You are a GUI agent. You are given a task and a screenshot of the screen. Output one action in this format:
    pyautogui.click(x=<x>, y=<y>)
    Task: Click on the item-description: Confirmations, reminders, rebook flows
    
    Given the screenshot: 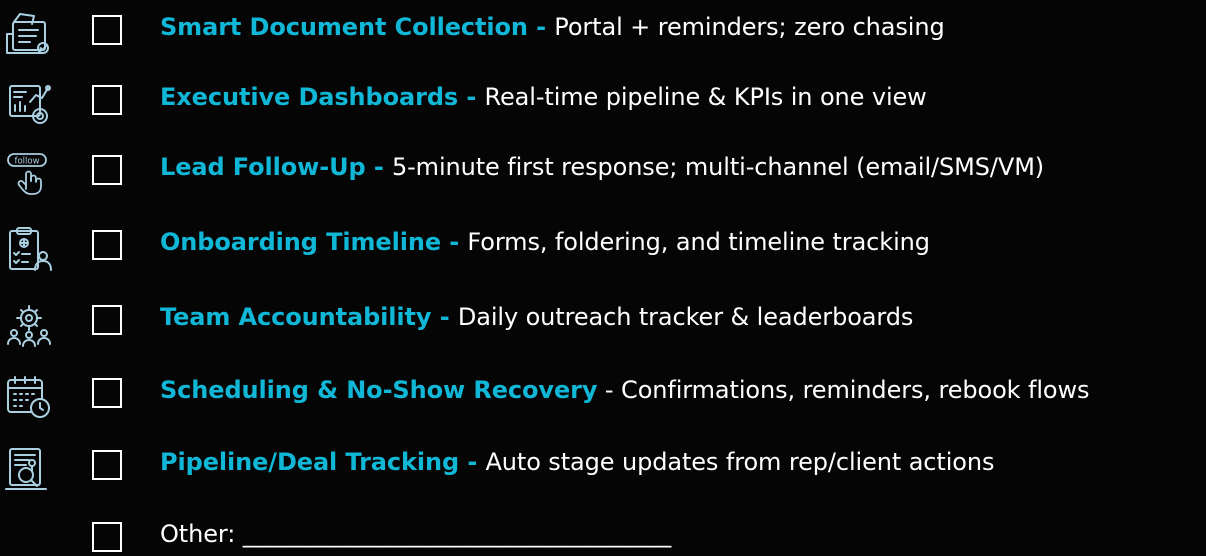 What is the action you would take?
    pyautogui.click(x=855, y=390)
    